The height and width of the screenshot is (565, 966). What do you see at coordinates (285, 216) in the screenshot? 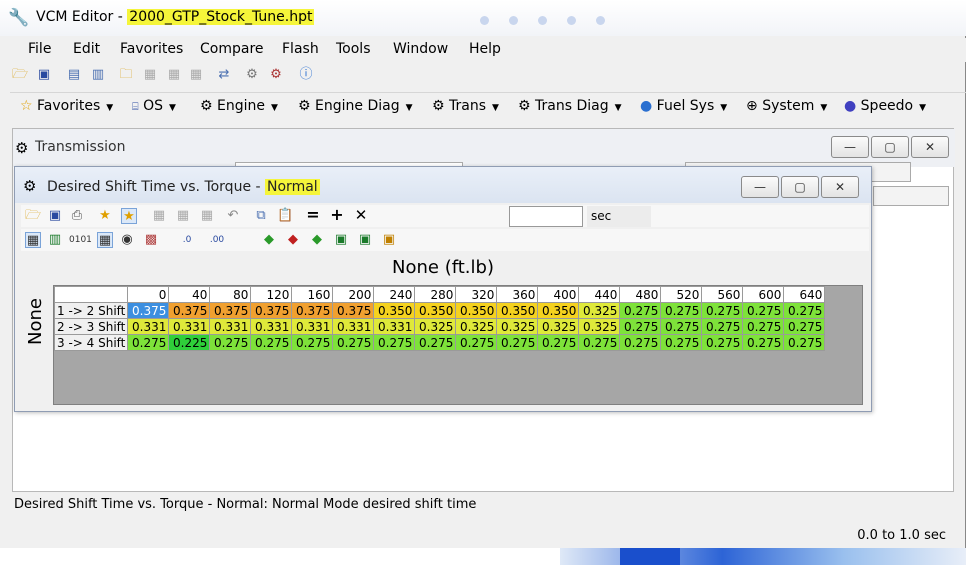
I see `paste-icon: 📋` at bounding box center [285, 216].